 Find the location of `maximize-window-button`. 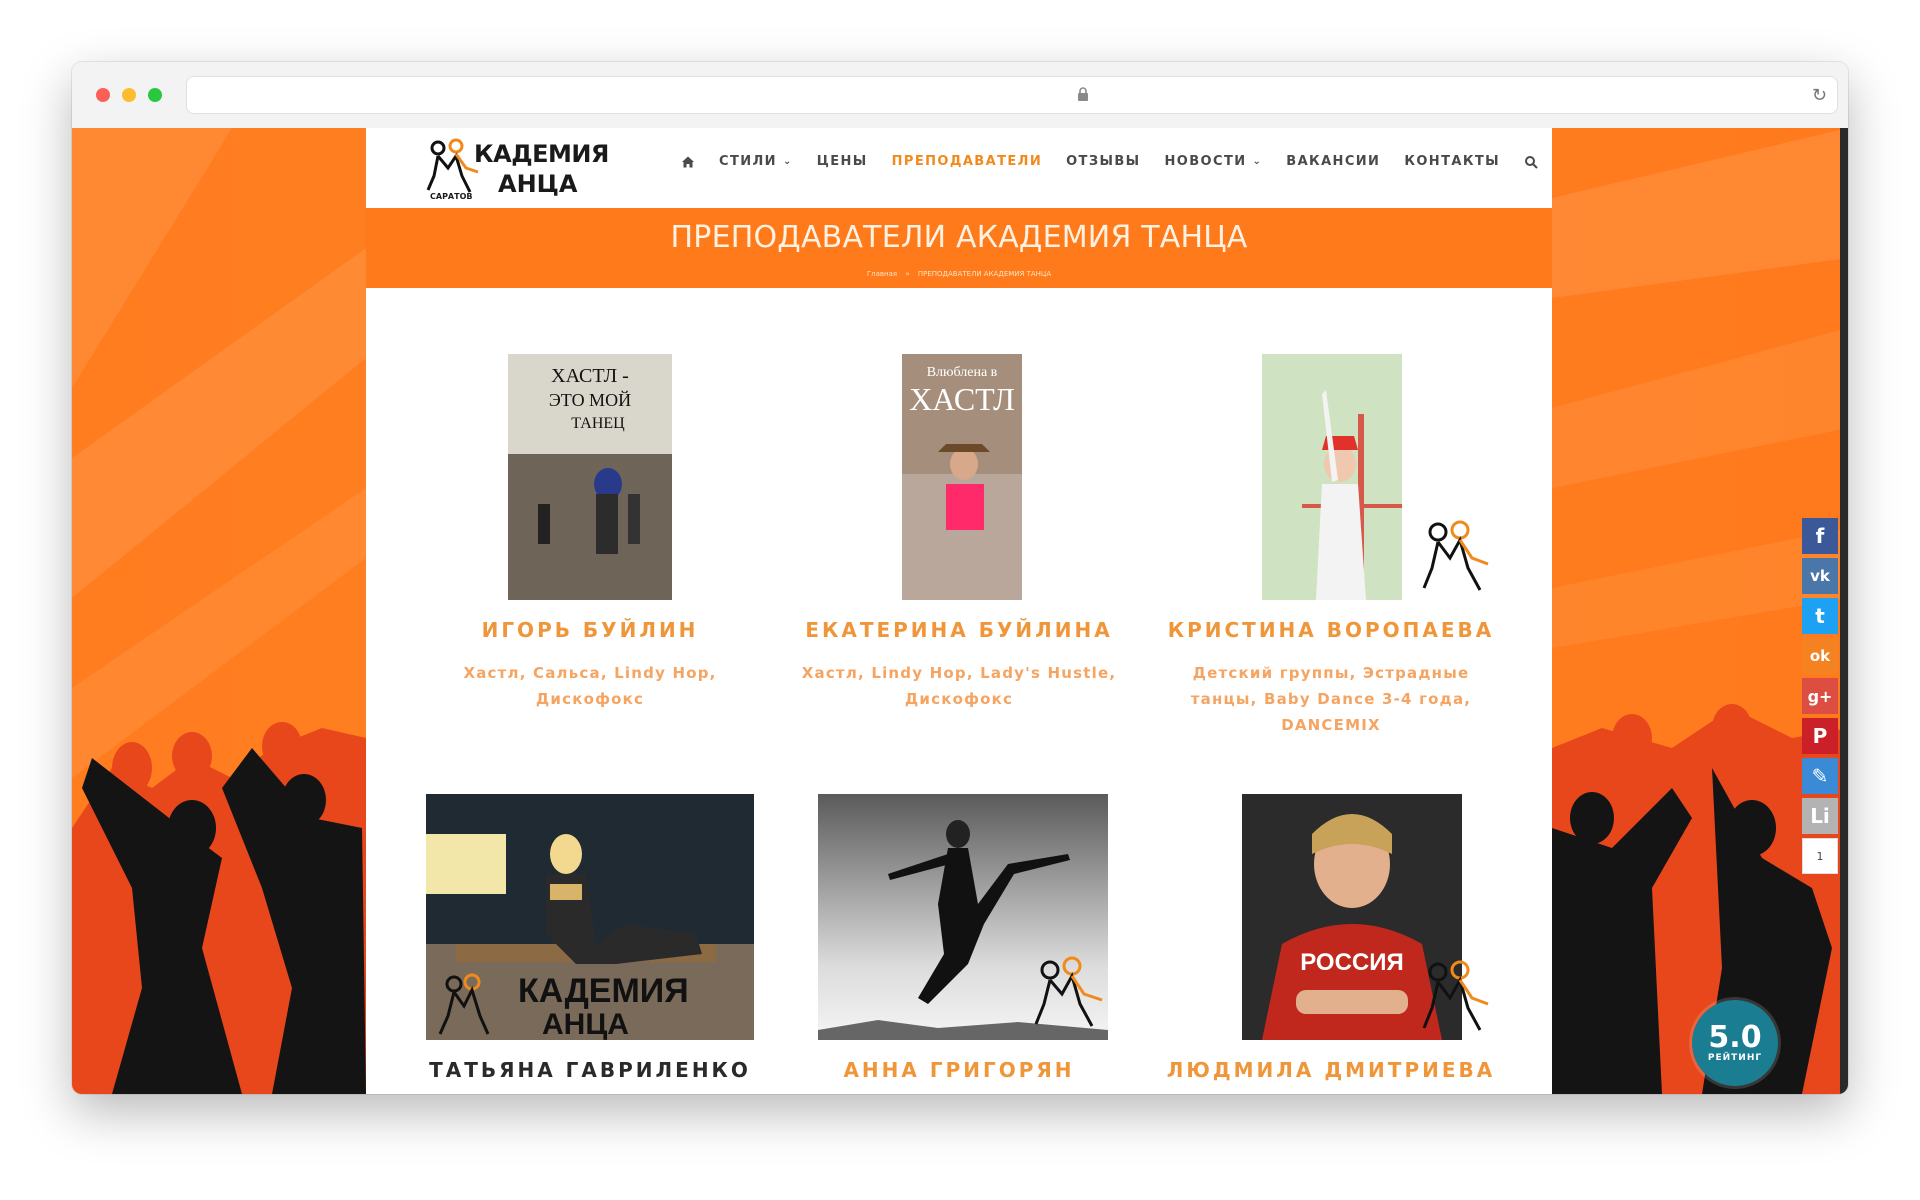

maximize-window-button is located at coordinates (155, 95).